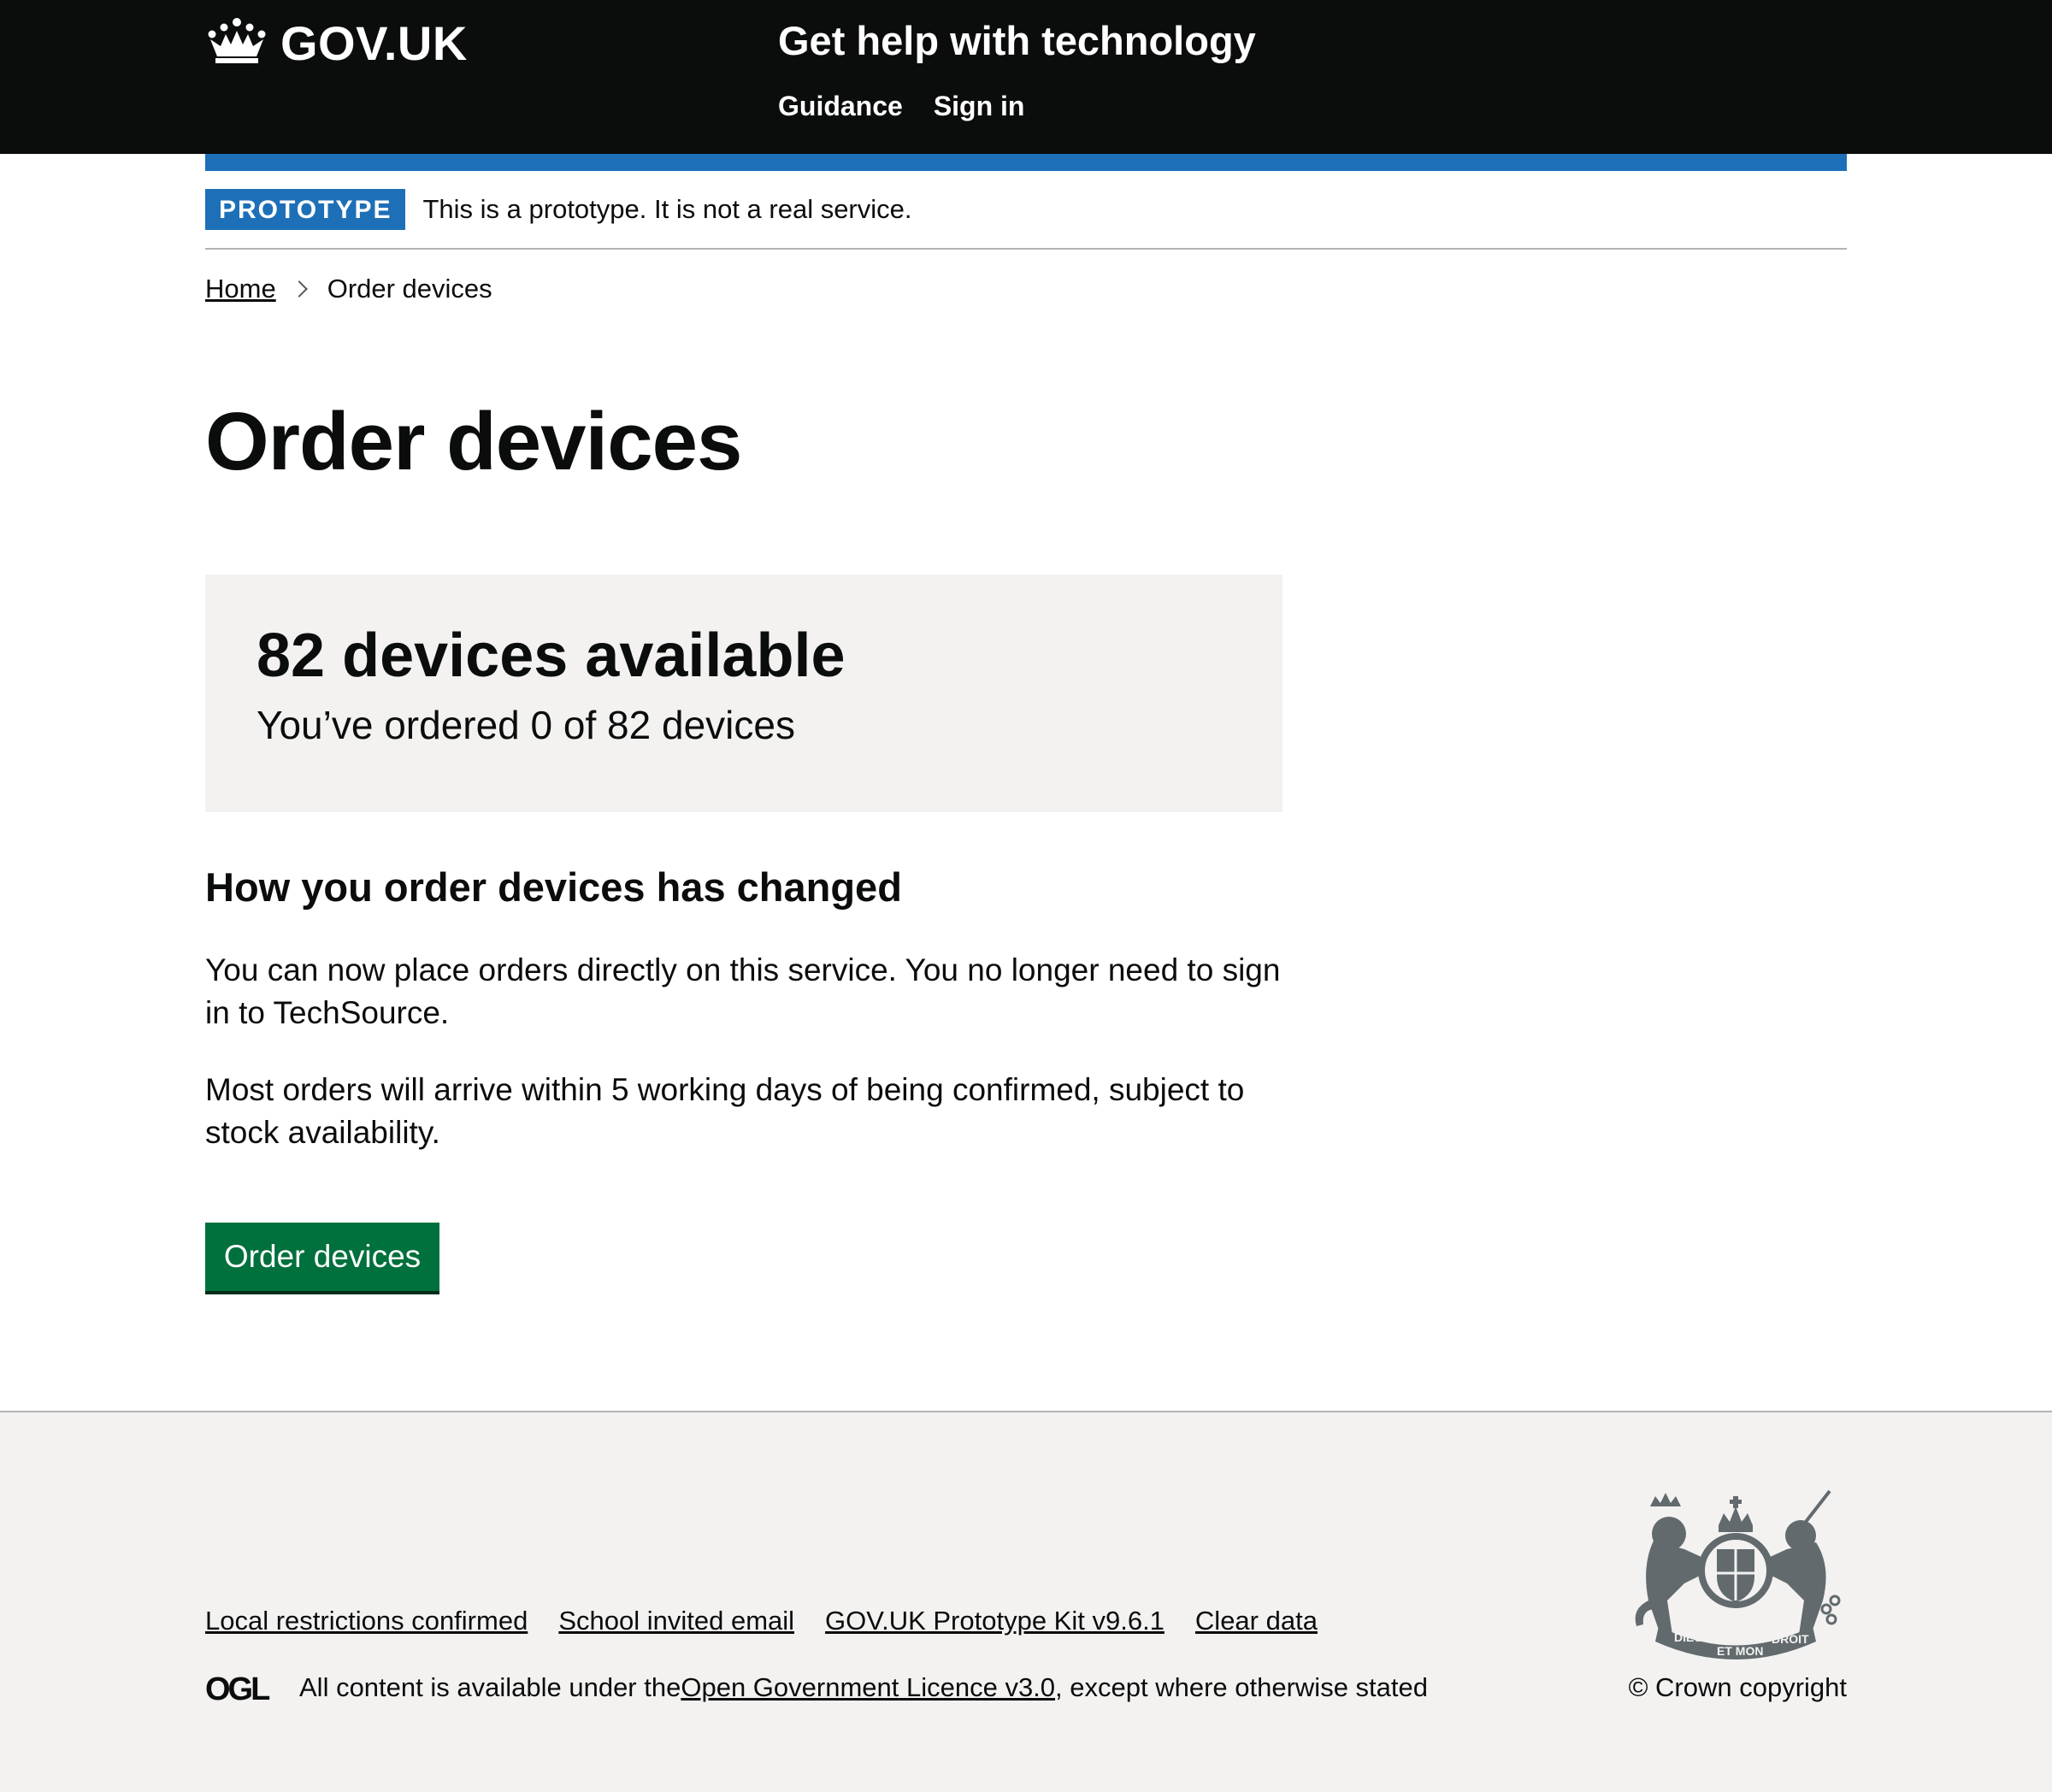  I want to click on nav-guidance: Guidance, so click(840, 106).